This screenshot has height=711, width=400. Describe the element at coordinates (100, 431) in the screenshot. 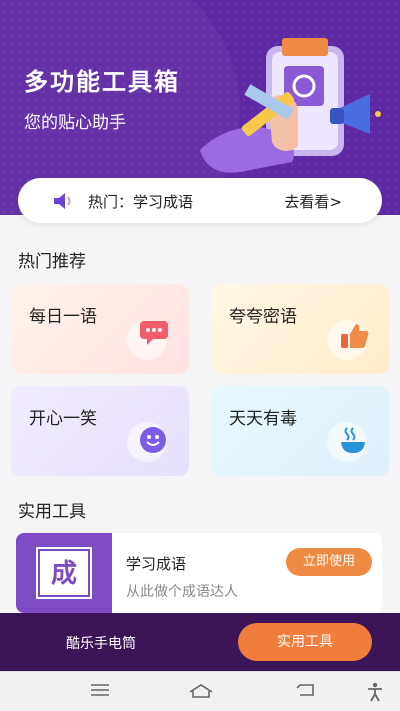

I see `card-joke: 开心一笑` at that location.